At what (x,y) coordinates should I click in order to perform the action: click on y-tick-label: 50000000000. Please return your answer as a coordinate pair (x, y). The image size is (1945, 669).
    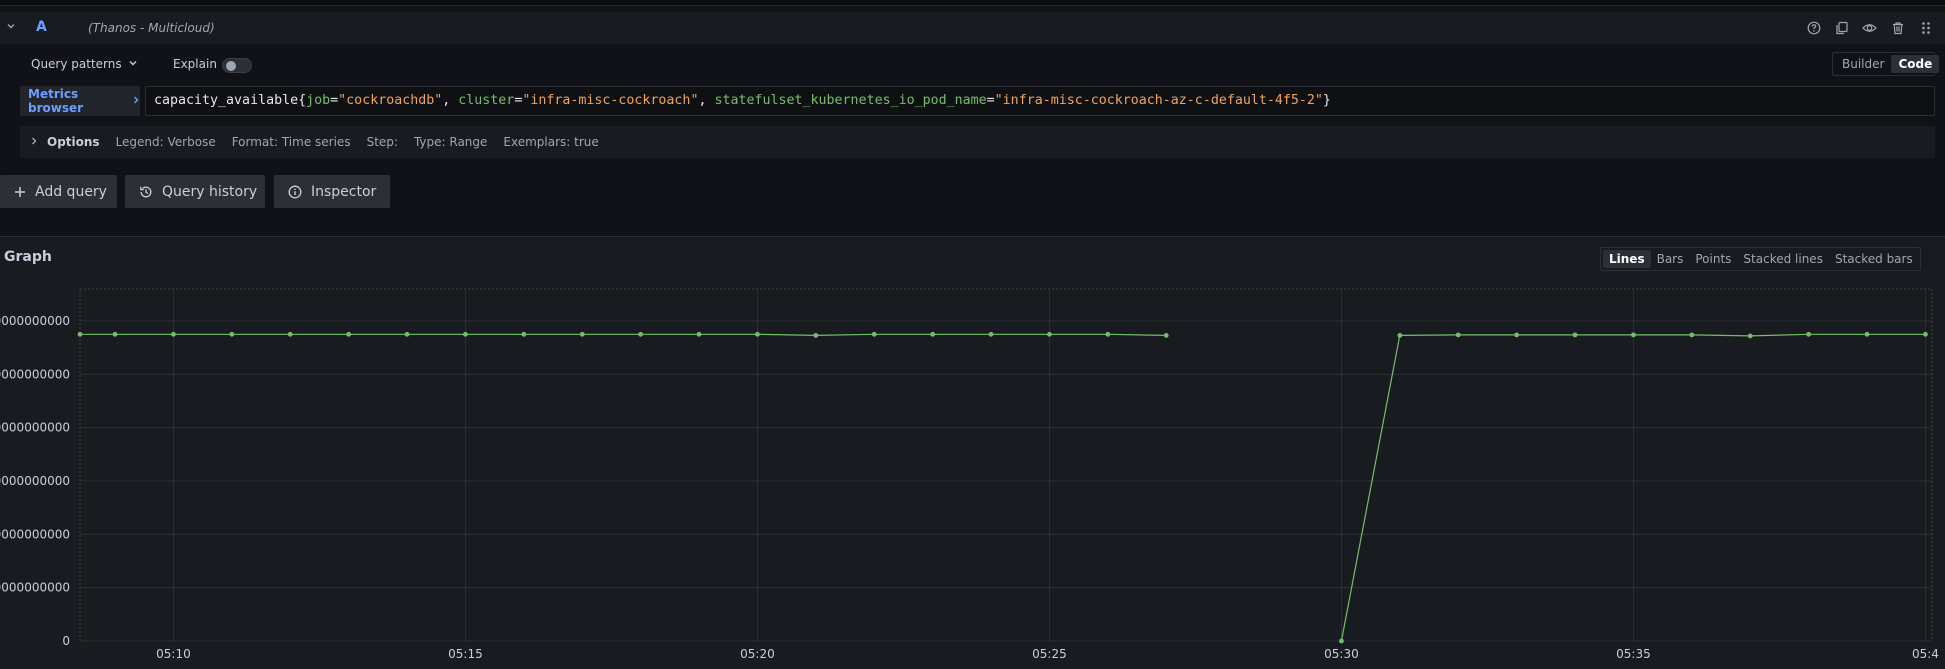
    Looking at the image, I should click on (35, 374).